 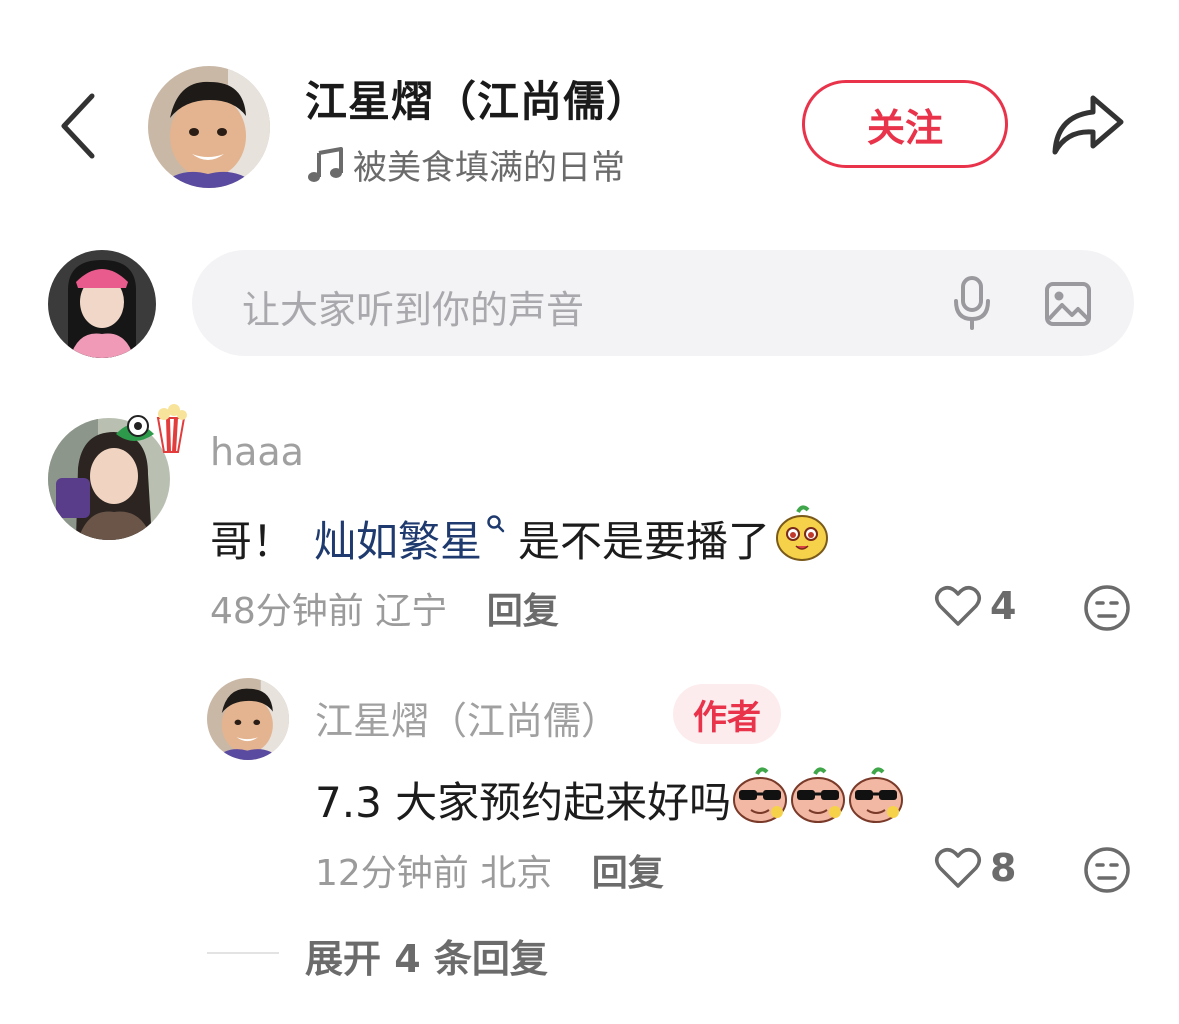 I want to click on comment-text-prefix: 哥！, so click(x=252, y=541).